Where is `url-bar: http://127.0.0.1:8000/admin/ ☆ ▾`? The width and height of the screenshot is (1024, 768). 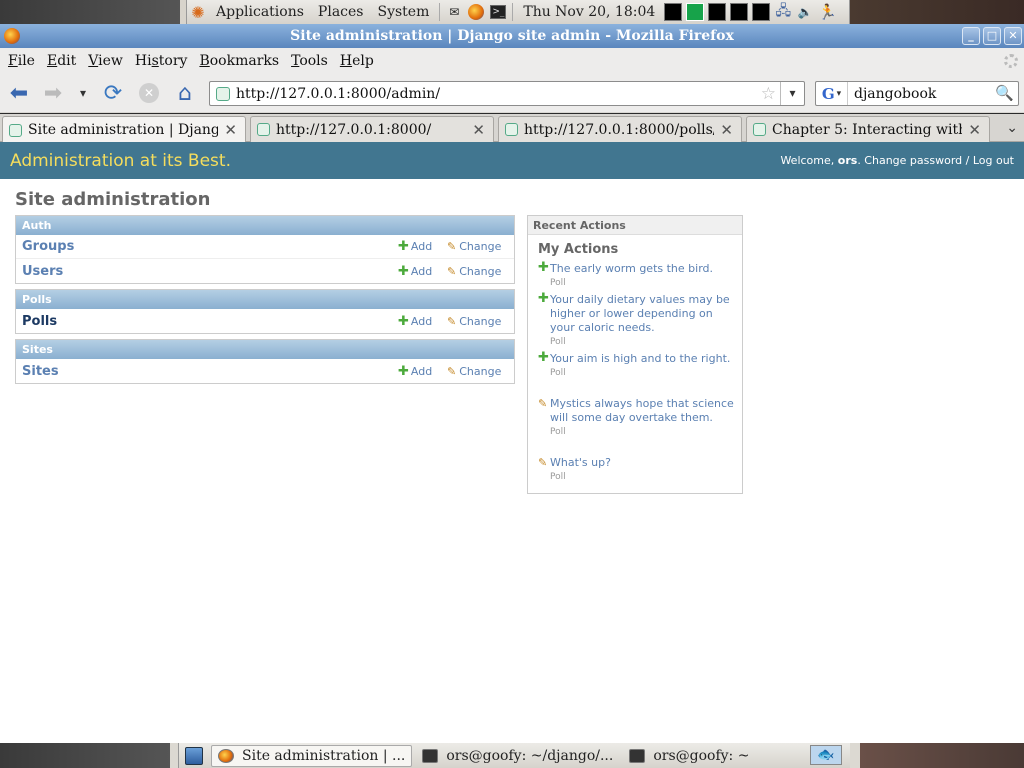 url-bar: http://127.0.0.1:8000/admin/ ☆ ▾ is located at coordinates (507, 93).